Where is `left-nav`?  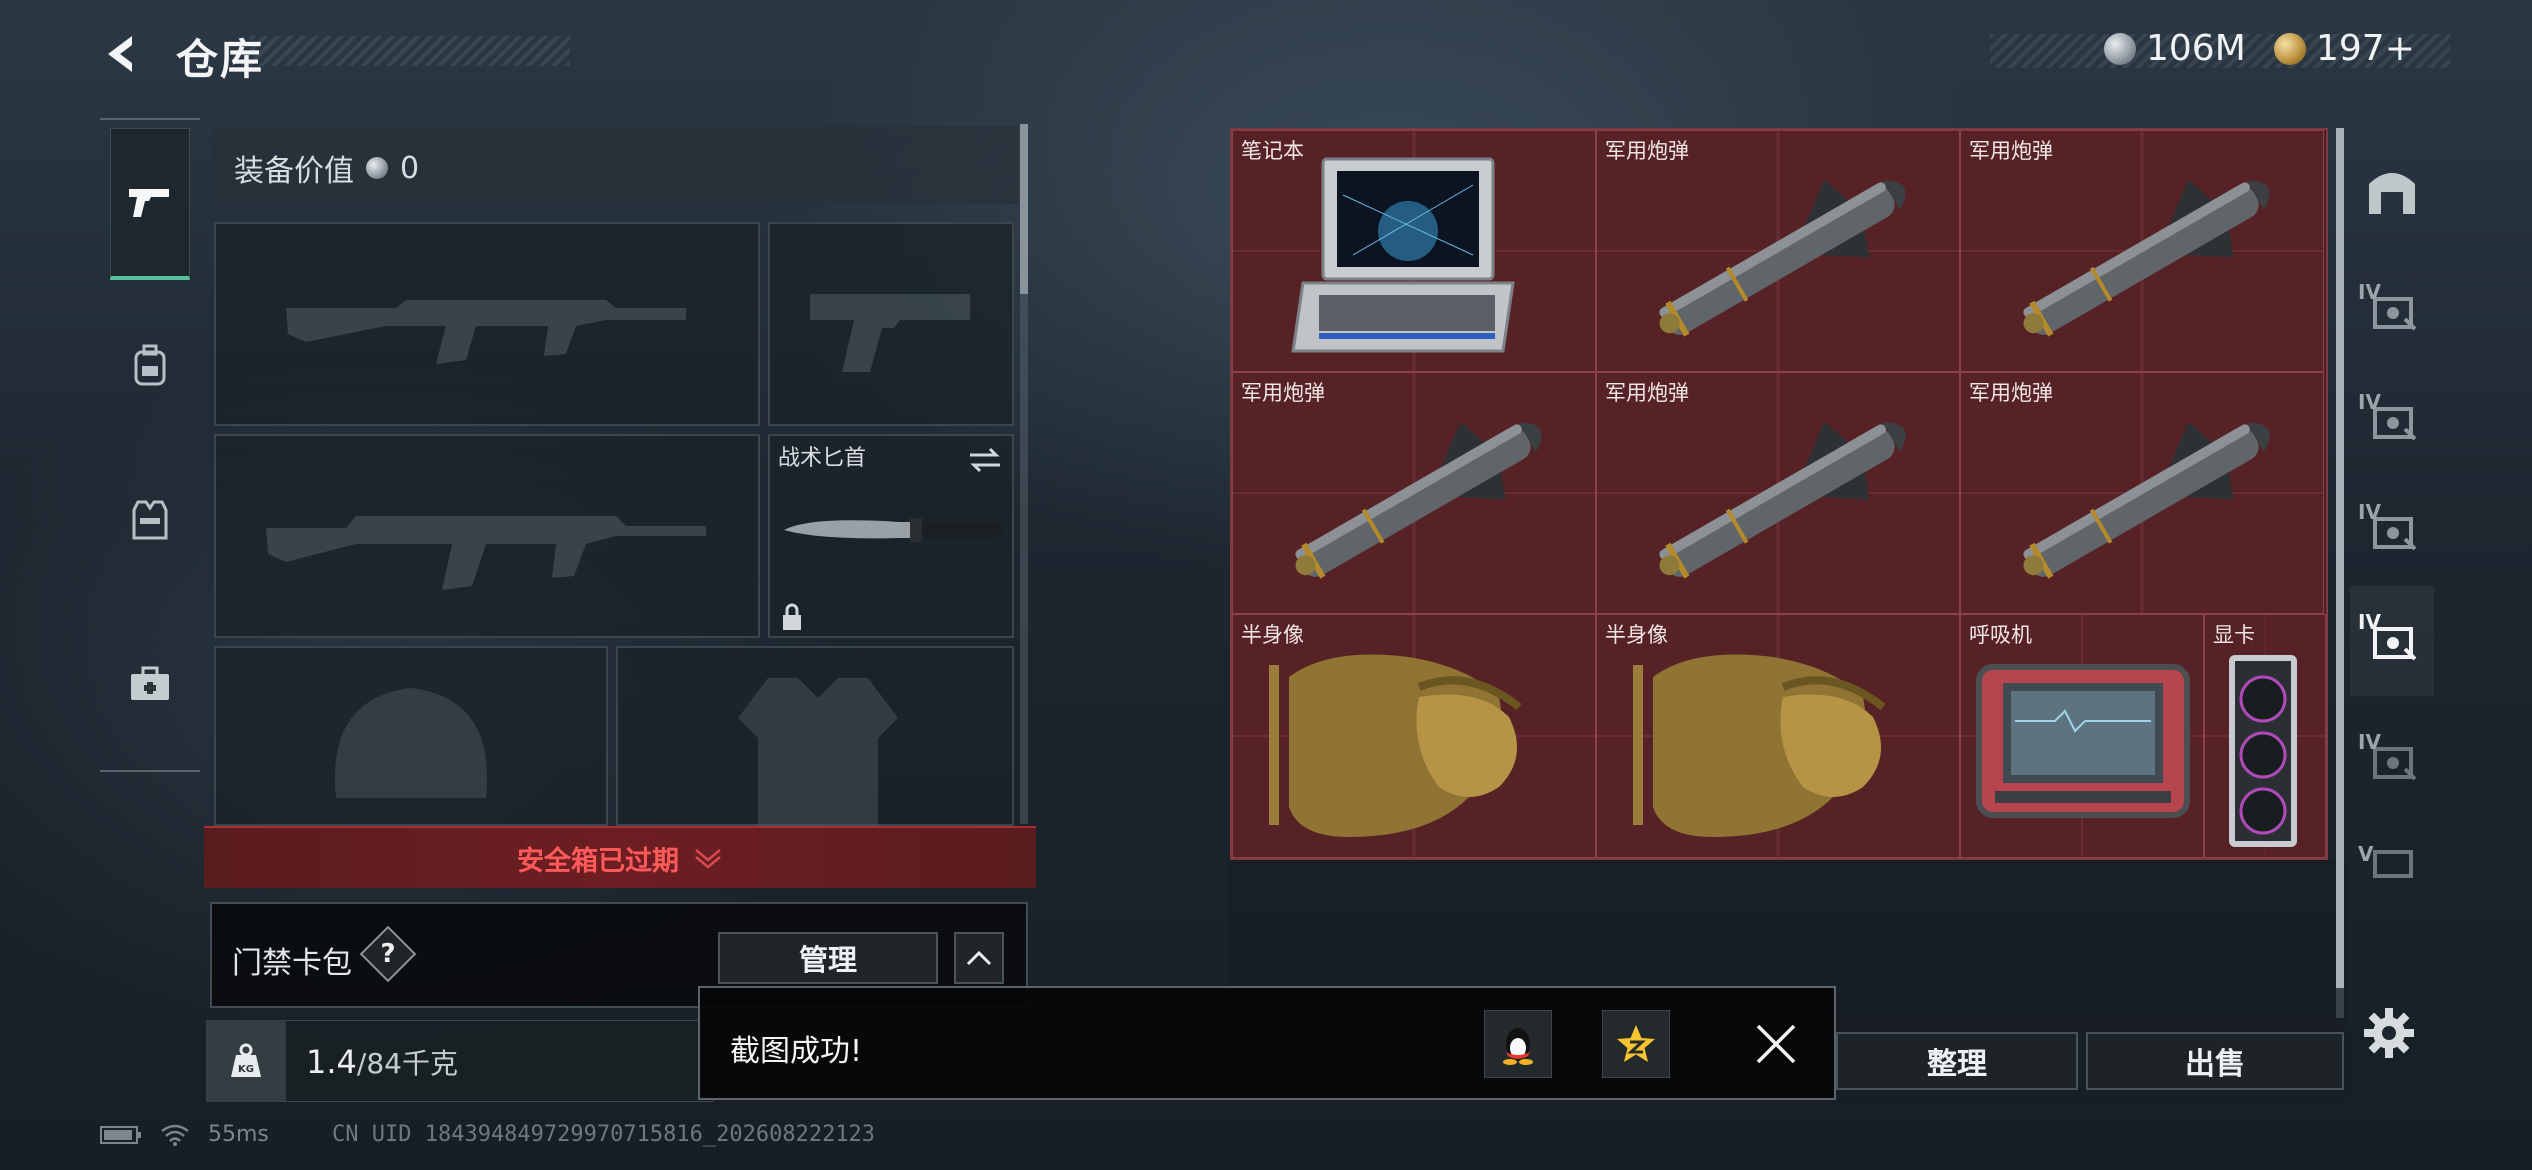
left-nav is located at coordinates (150, 445).